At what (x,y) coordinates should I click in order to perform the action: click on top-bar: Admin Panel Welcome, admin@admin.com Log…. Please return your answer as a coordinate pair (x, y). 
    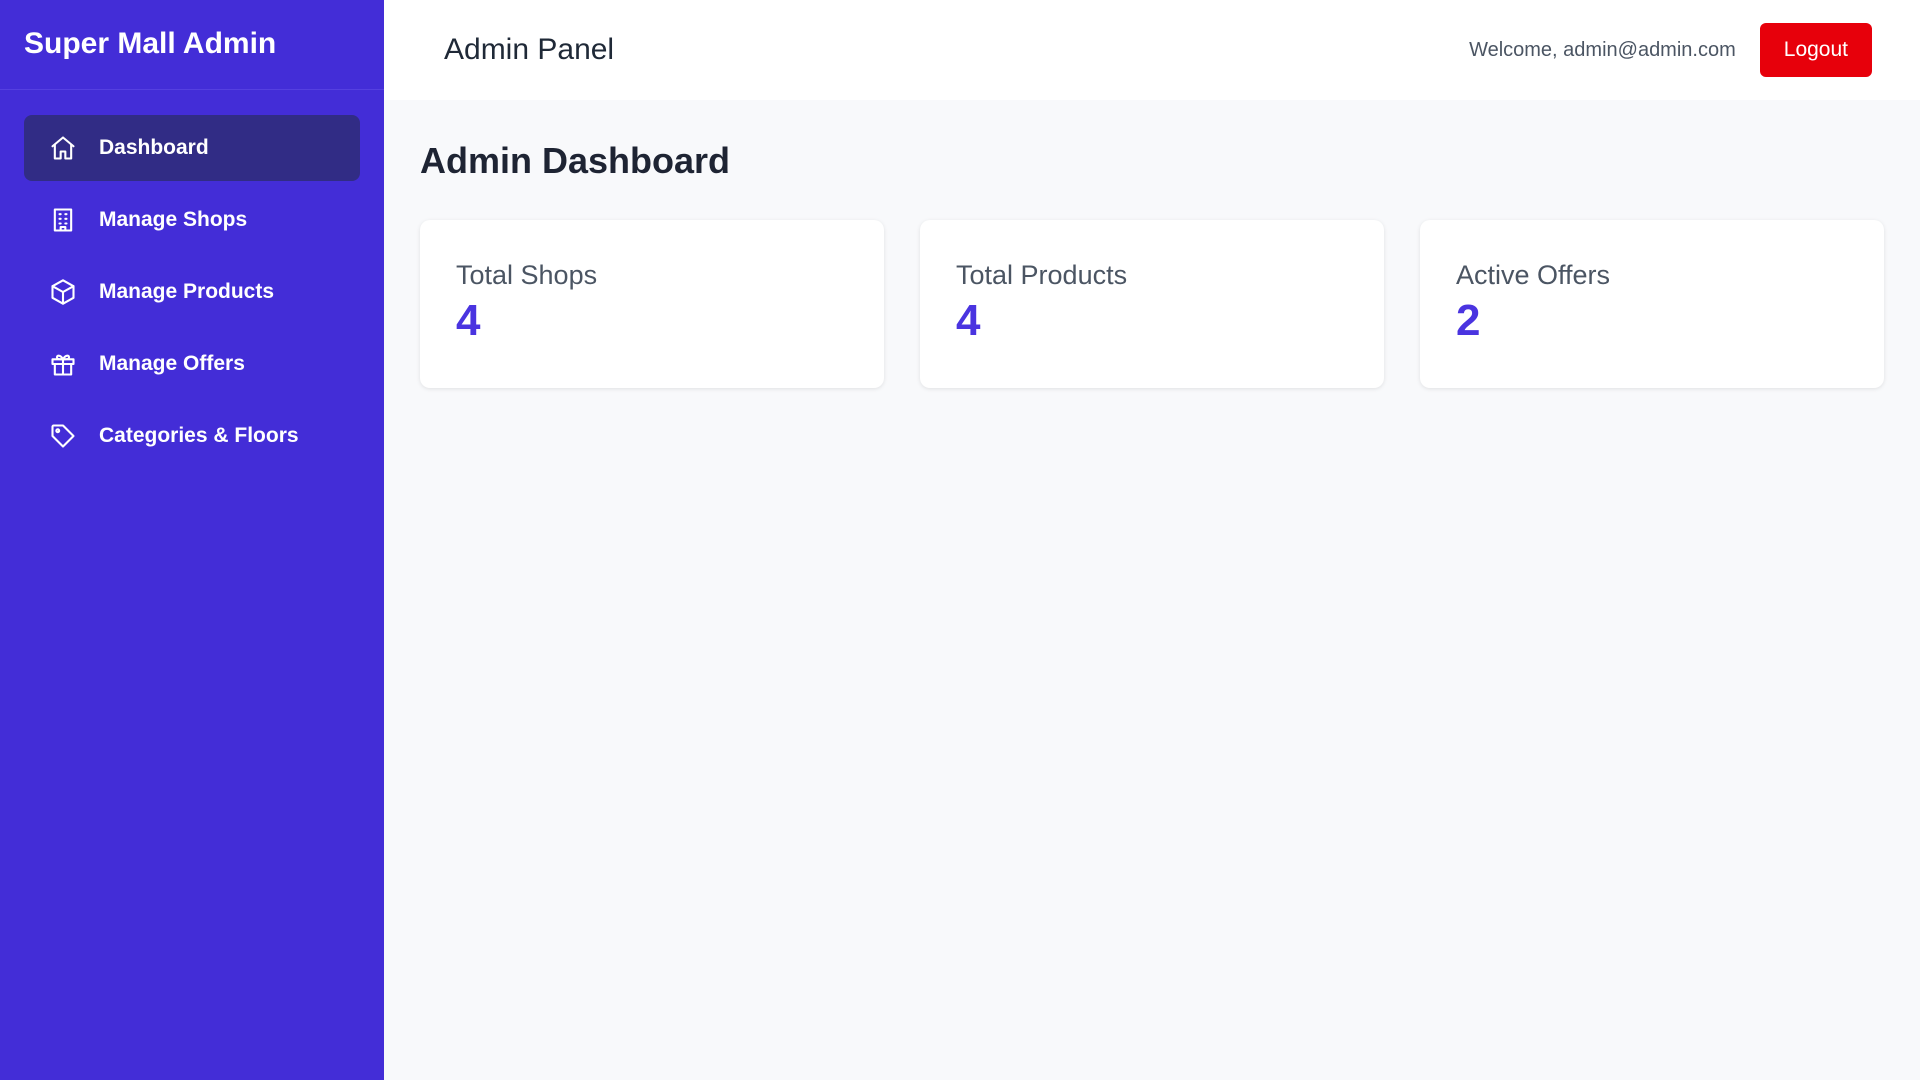
    Looking at the image, I should click on (1152, 50).